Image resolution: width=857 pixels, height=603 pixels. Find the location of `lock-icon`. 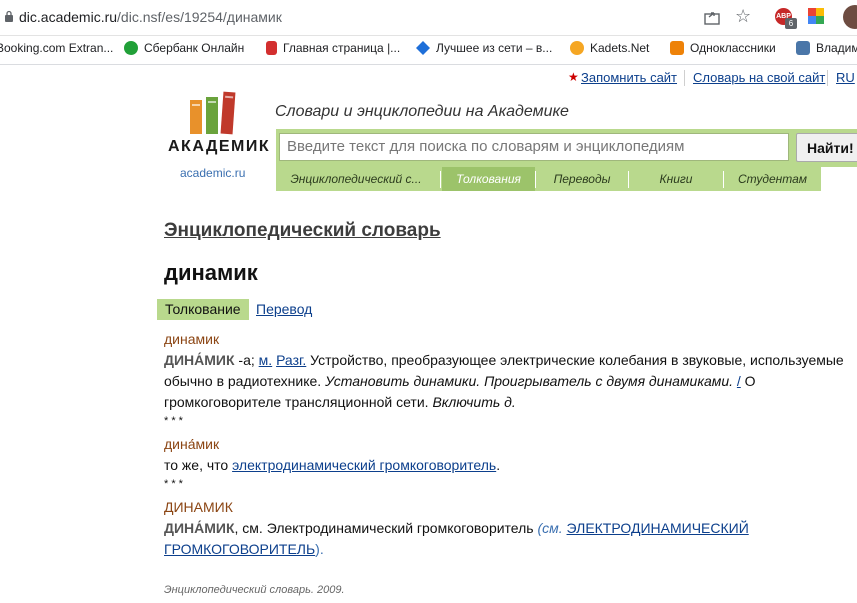

lock-icon is located at coordinates (9, 16).